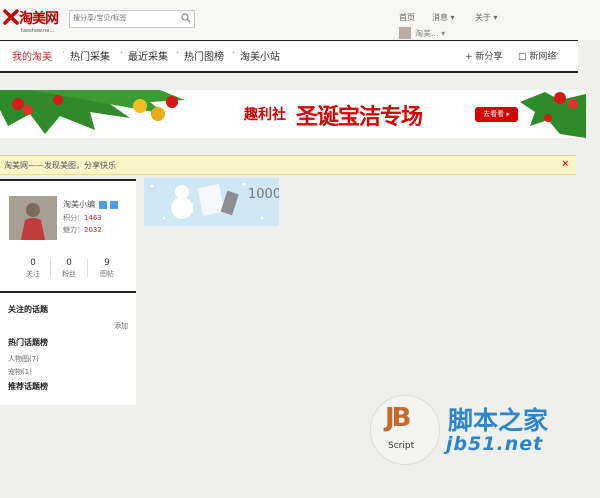 This screenshot has width=600, height=498. Describe the element at coordinates (107, 268) in the screenshot. I see `stat-posts: 9 图帖` at that location.